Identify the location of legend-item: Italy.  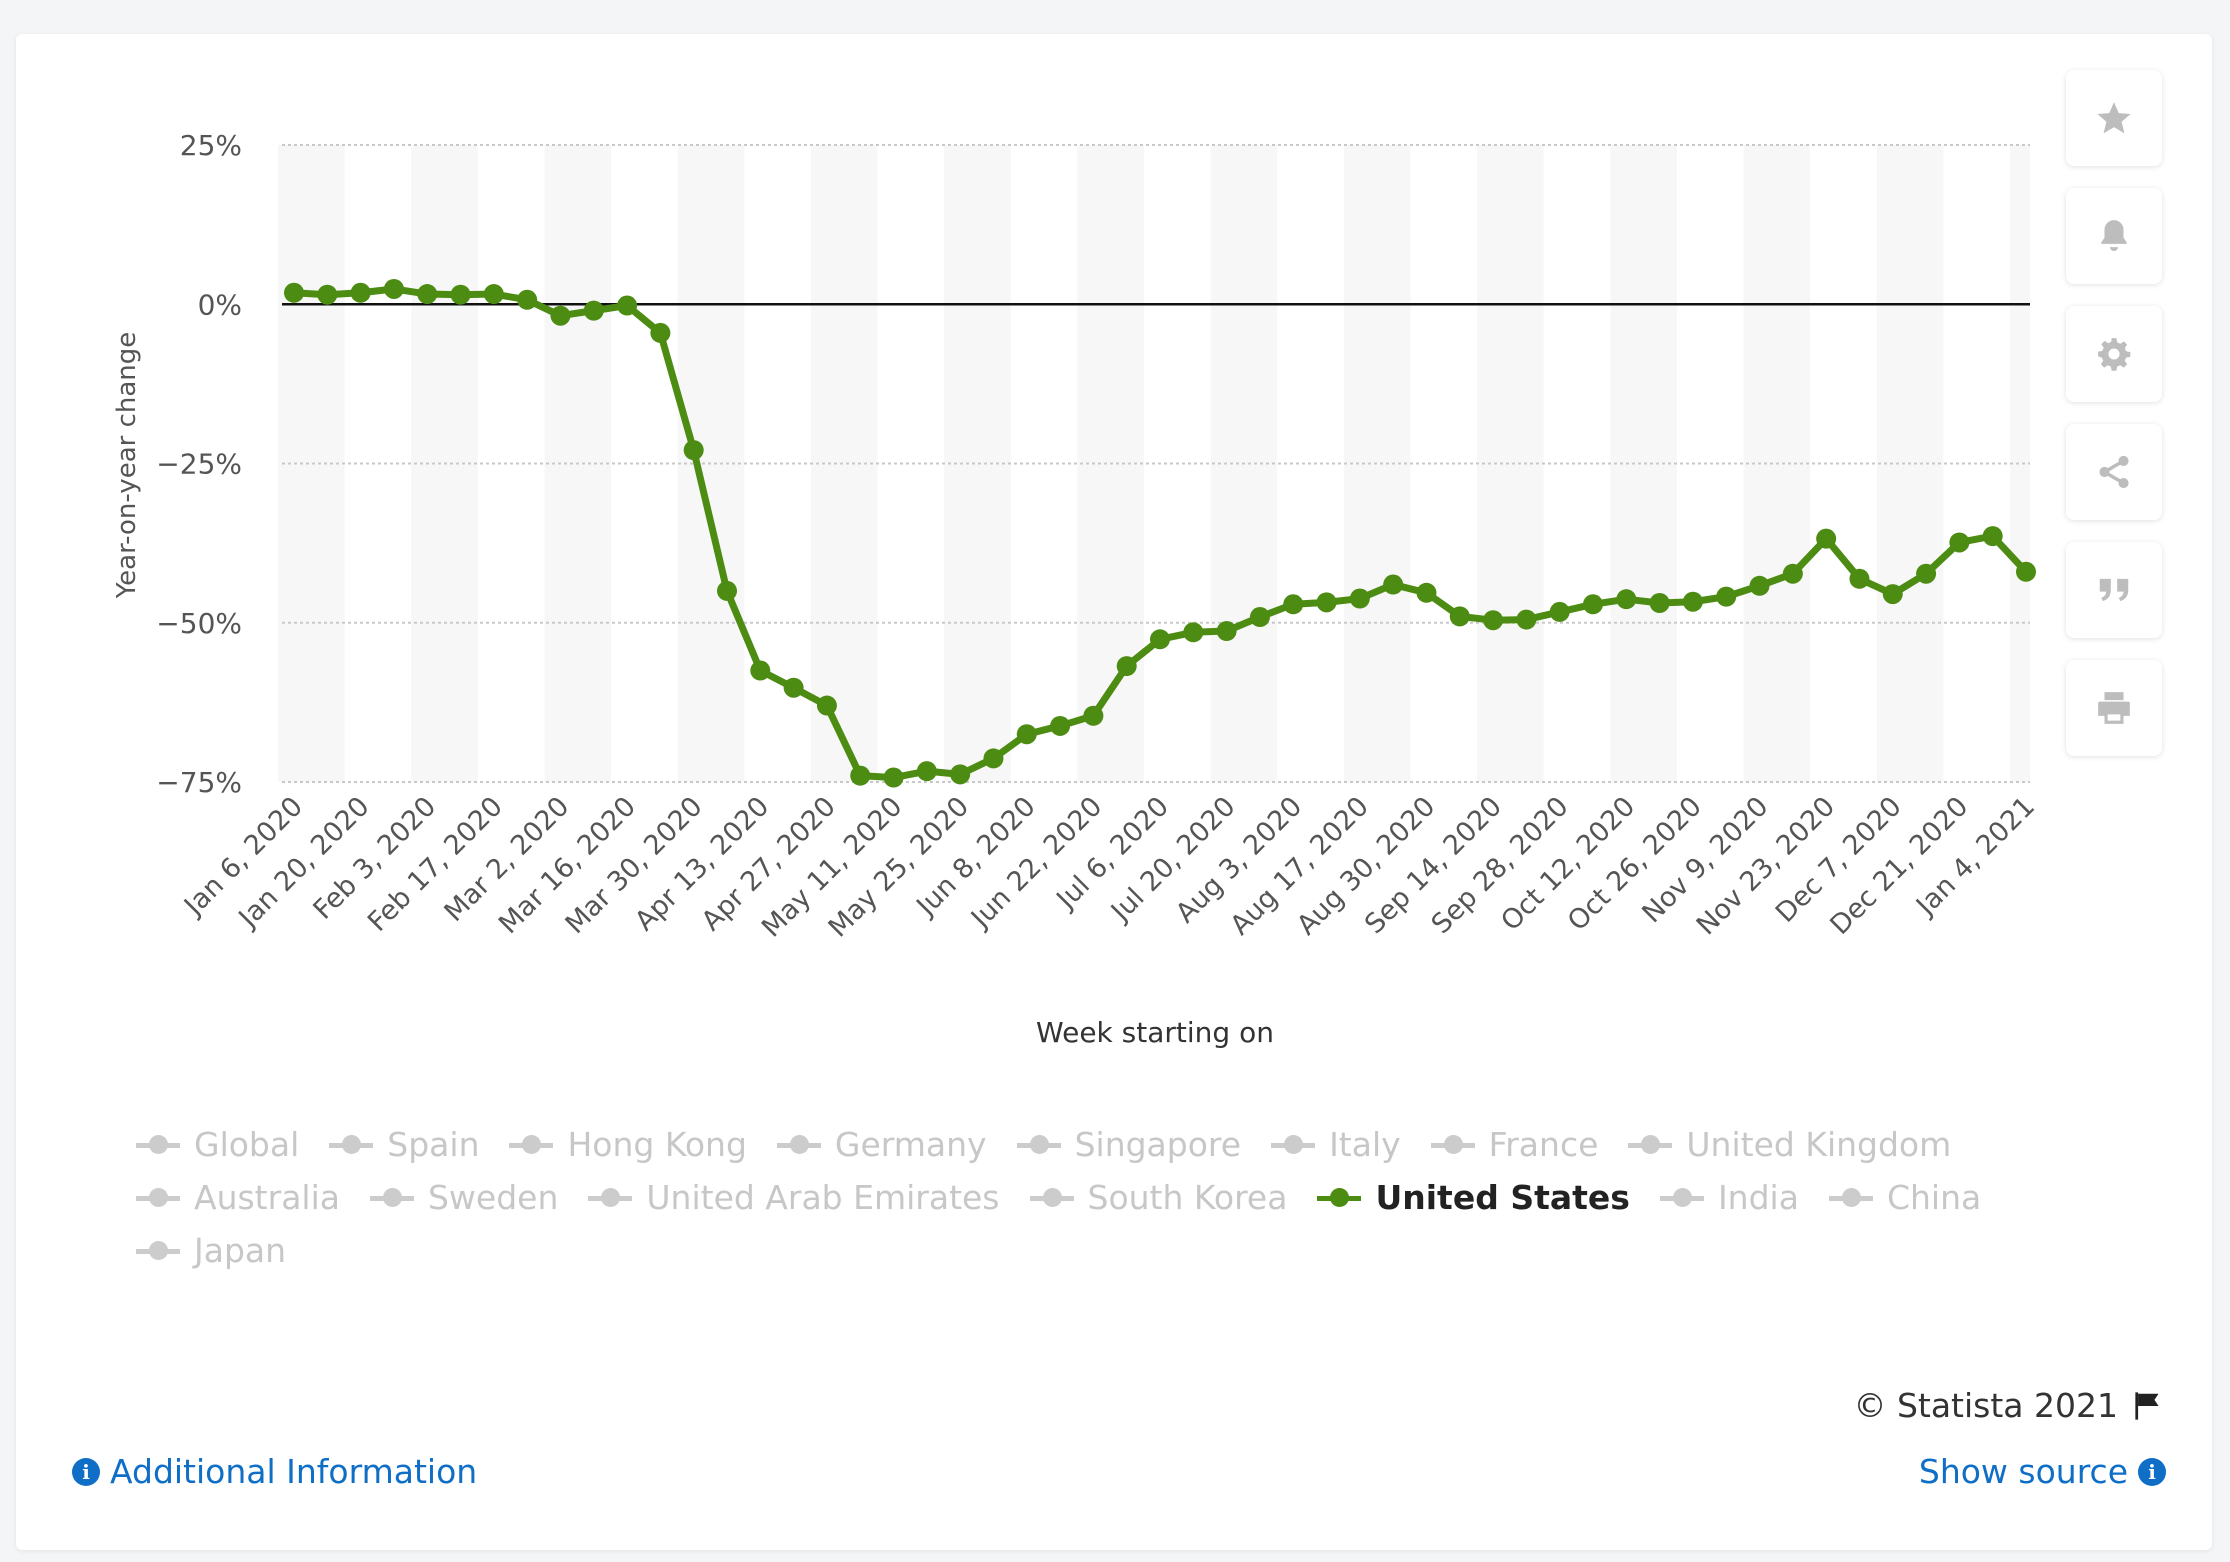
(1336, 1144).